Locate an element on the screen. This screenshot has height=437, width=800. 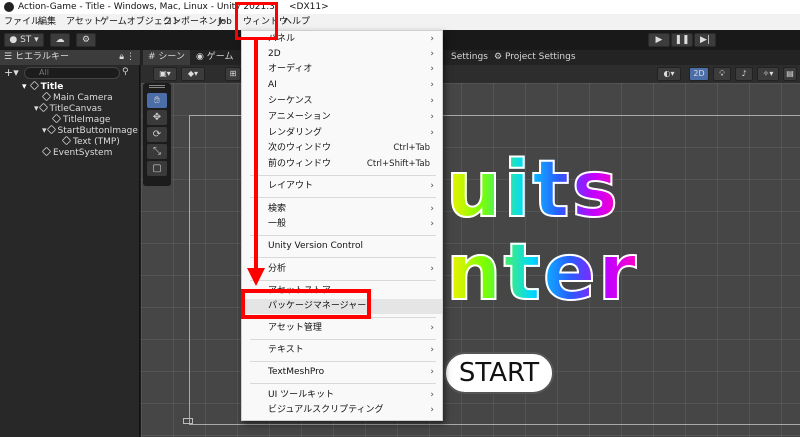
draw-mode-button: ▣▾ is located at coordinates (165, 74).